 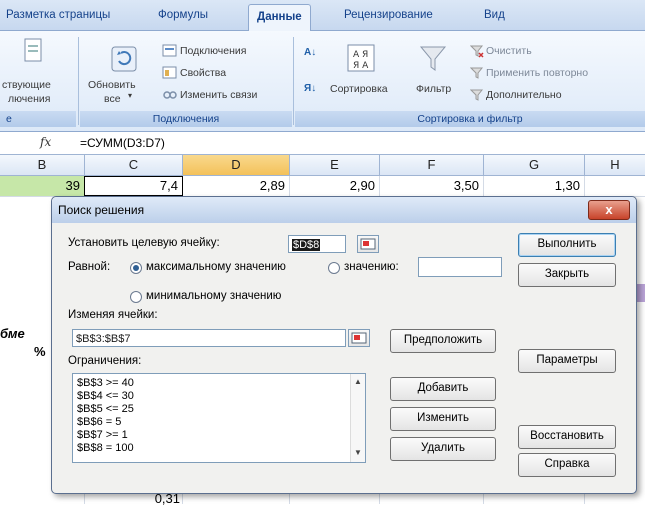 I want to click on changing-cells-field: $B$3:$B$7, so click(x=209, y=338).